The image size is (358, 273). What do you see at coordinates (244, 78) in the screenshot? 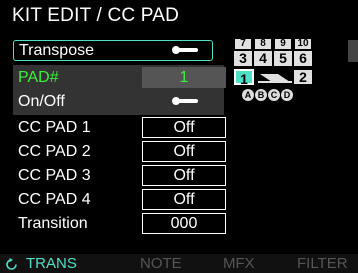
I see `pad-1-selected: 1` at bounding box center [244, 78].